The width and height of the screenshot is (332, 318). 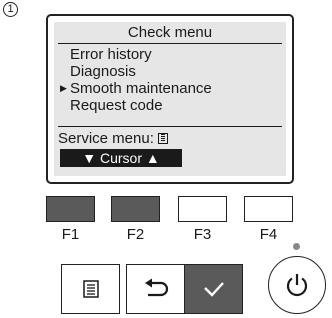 I want to click on f3-button, so click(x=202, y=209).